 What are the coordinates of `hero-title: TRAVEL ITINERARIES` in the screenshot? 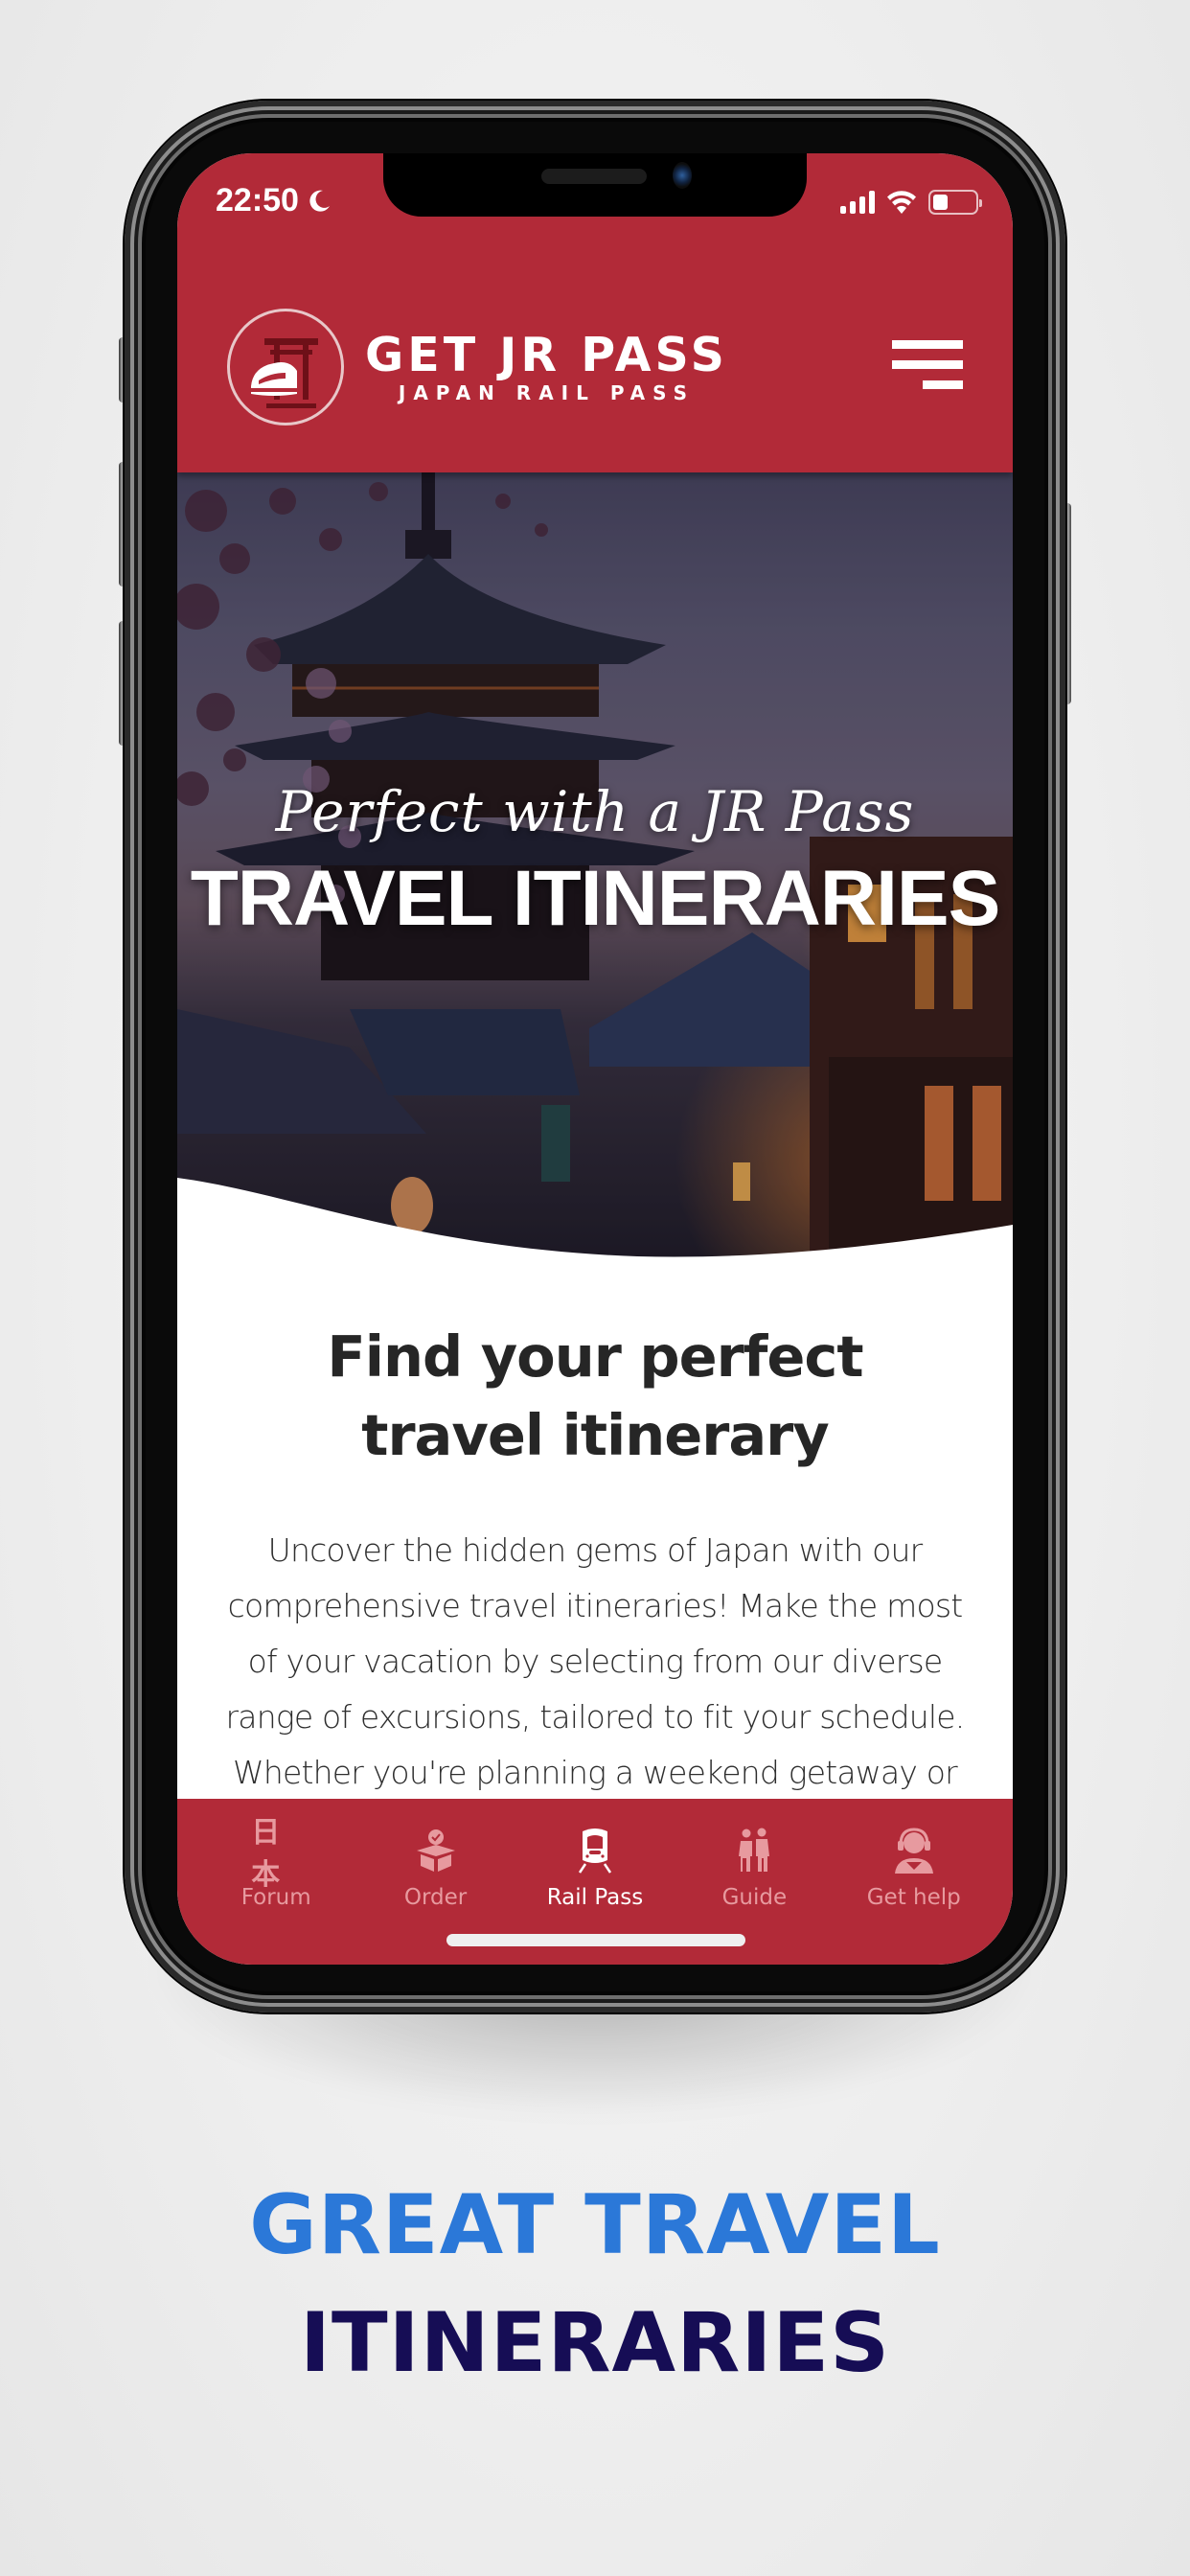 It's located at (595, 899).